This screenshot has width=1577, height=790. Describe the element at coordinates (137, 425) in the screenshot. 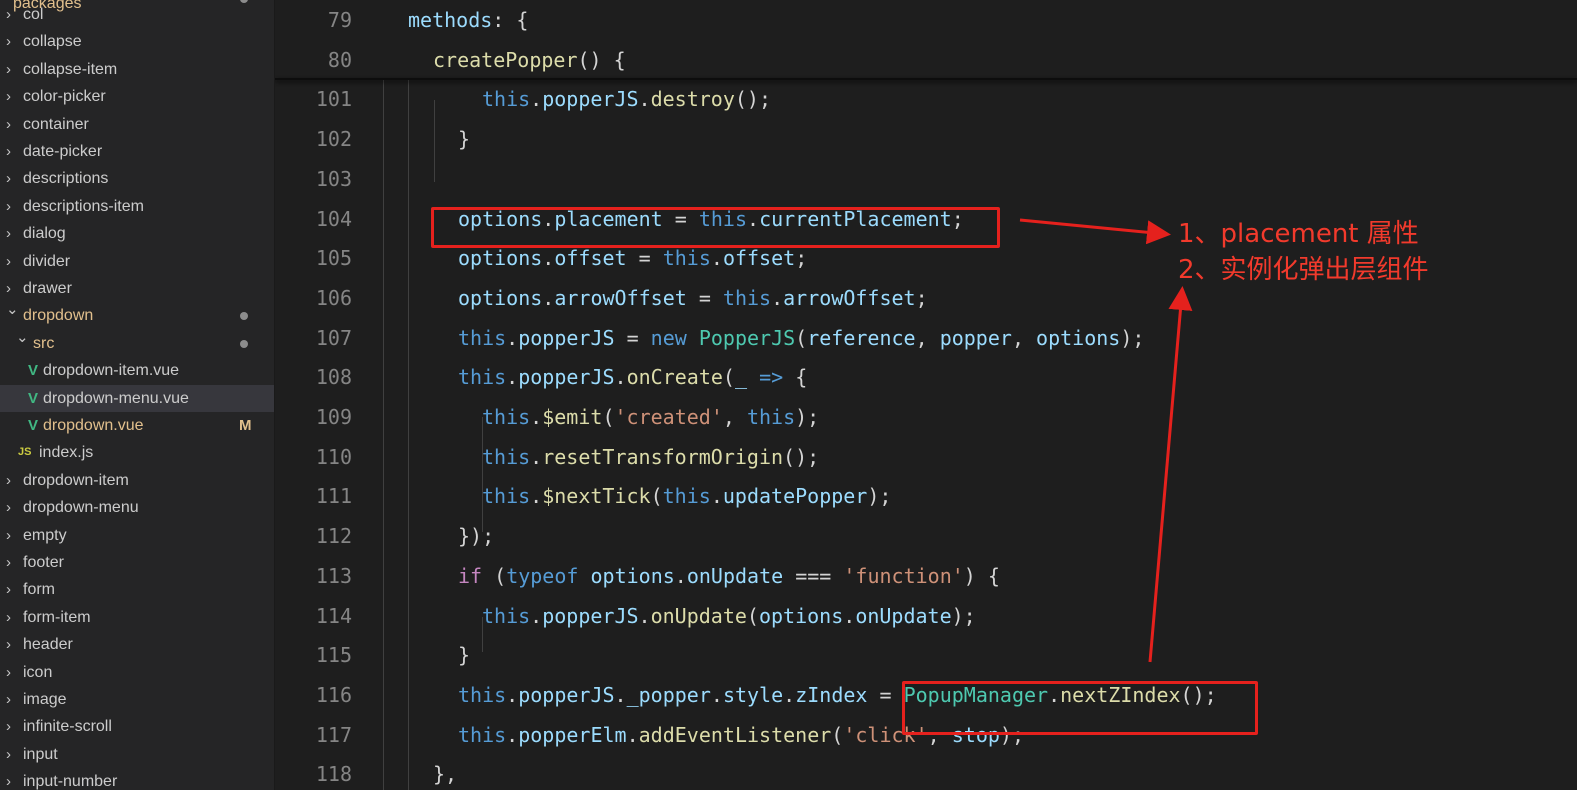

I see `sidebar-item-dropdown-vue: Vdropdown.vue M` at that location.